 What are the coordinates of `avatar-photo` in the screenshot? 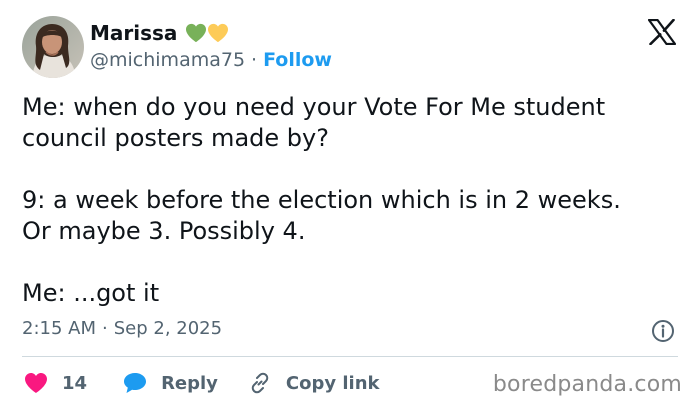 It's located at (53, 47).